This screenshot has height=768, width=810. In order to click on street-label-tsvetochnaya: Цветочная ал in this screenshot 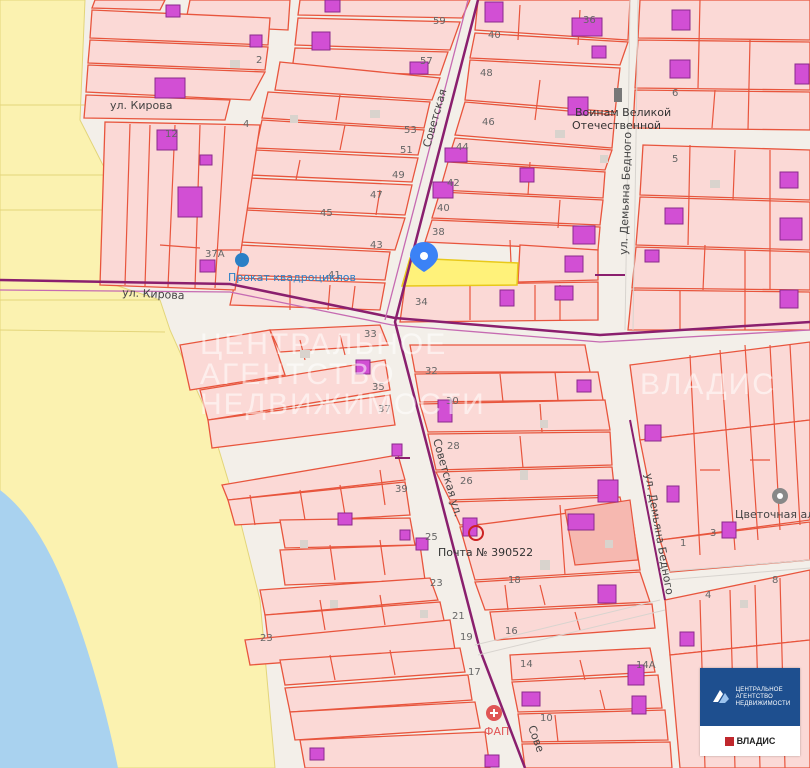, I will do `click(772, 514)`.